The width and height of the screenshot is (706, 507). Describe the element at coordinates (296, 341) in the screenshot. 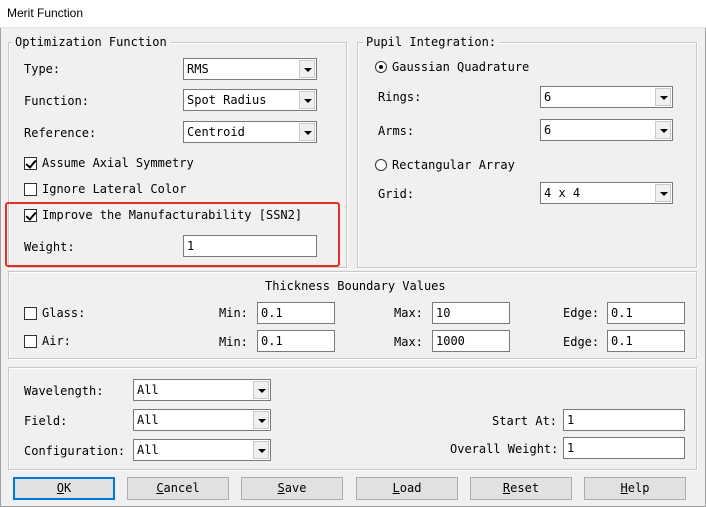

I see `air-min-input: 0.1` at that location.